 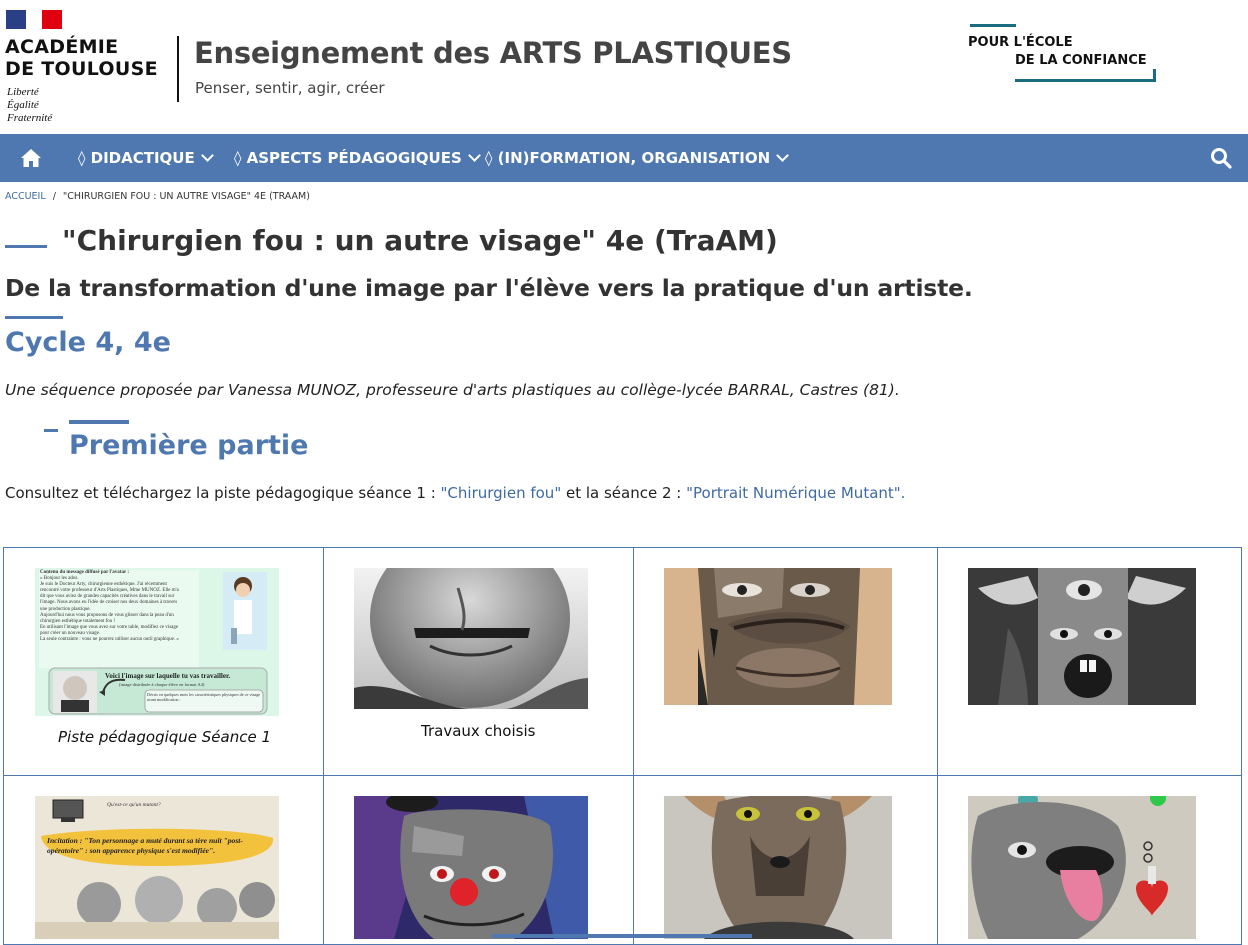 I want to click on academy-name: ACADÉMIE DE TOULOUSE, so click(x=81, y=58).